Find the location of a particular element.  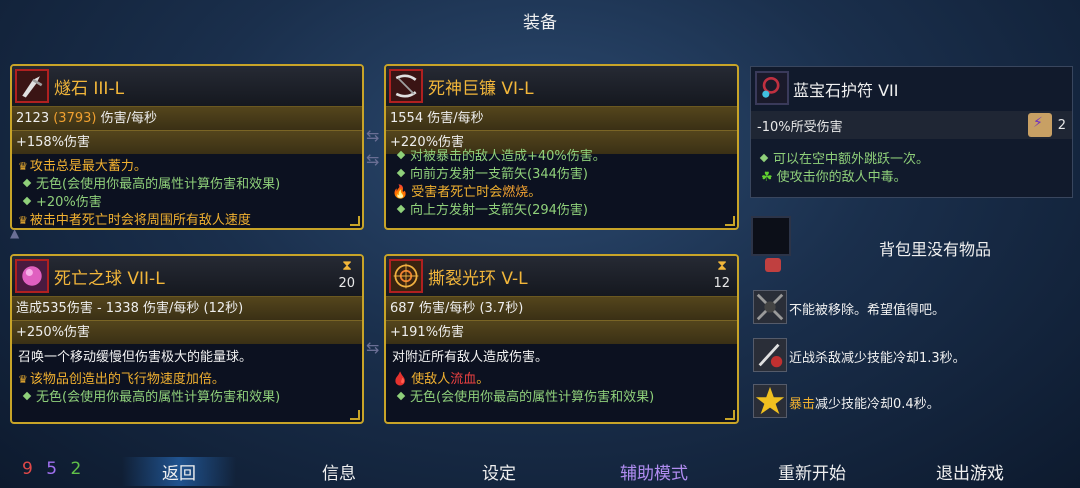

weapon-description: 召唤一个移动缓慢但伤害极大的能量球。 is located at coordinates (135, 357).